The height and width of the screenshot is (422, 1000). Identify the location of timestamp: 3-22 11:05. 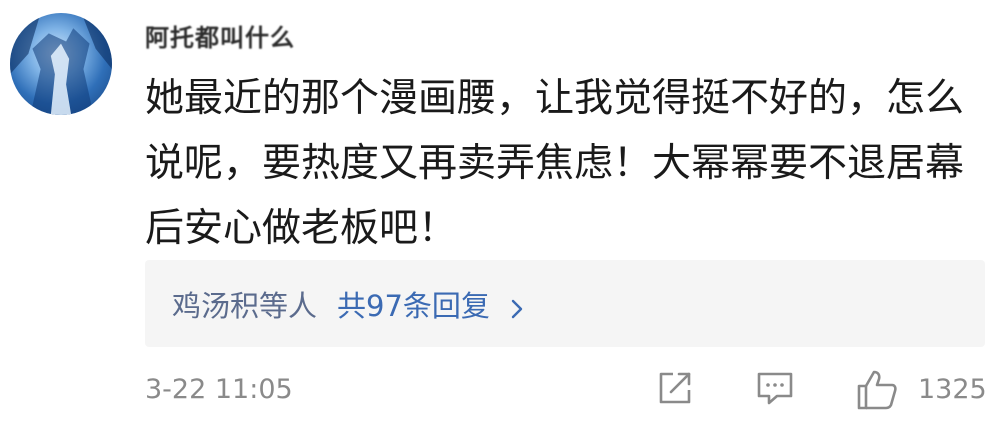
(219, 389).